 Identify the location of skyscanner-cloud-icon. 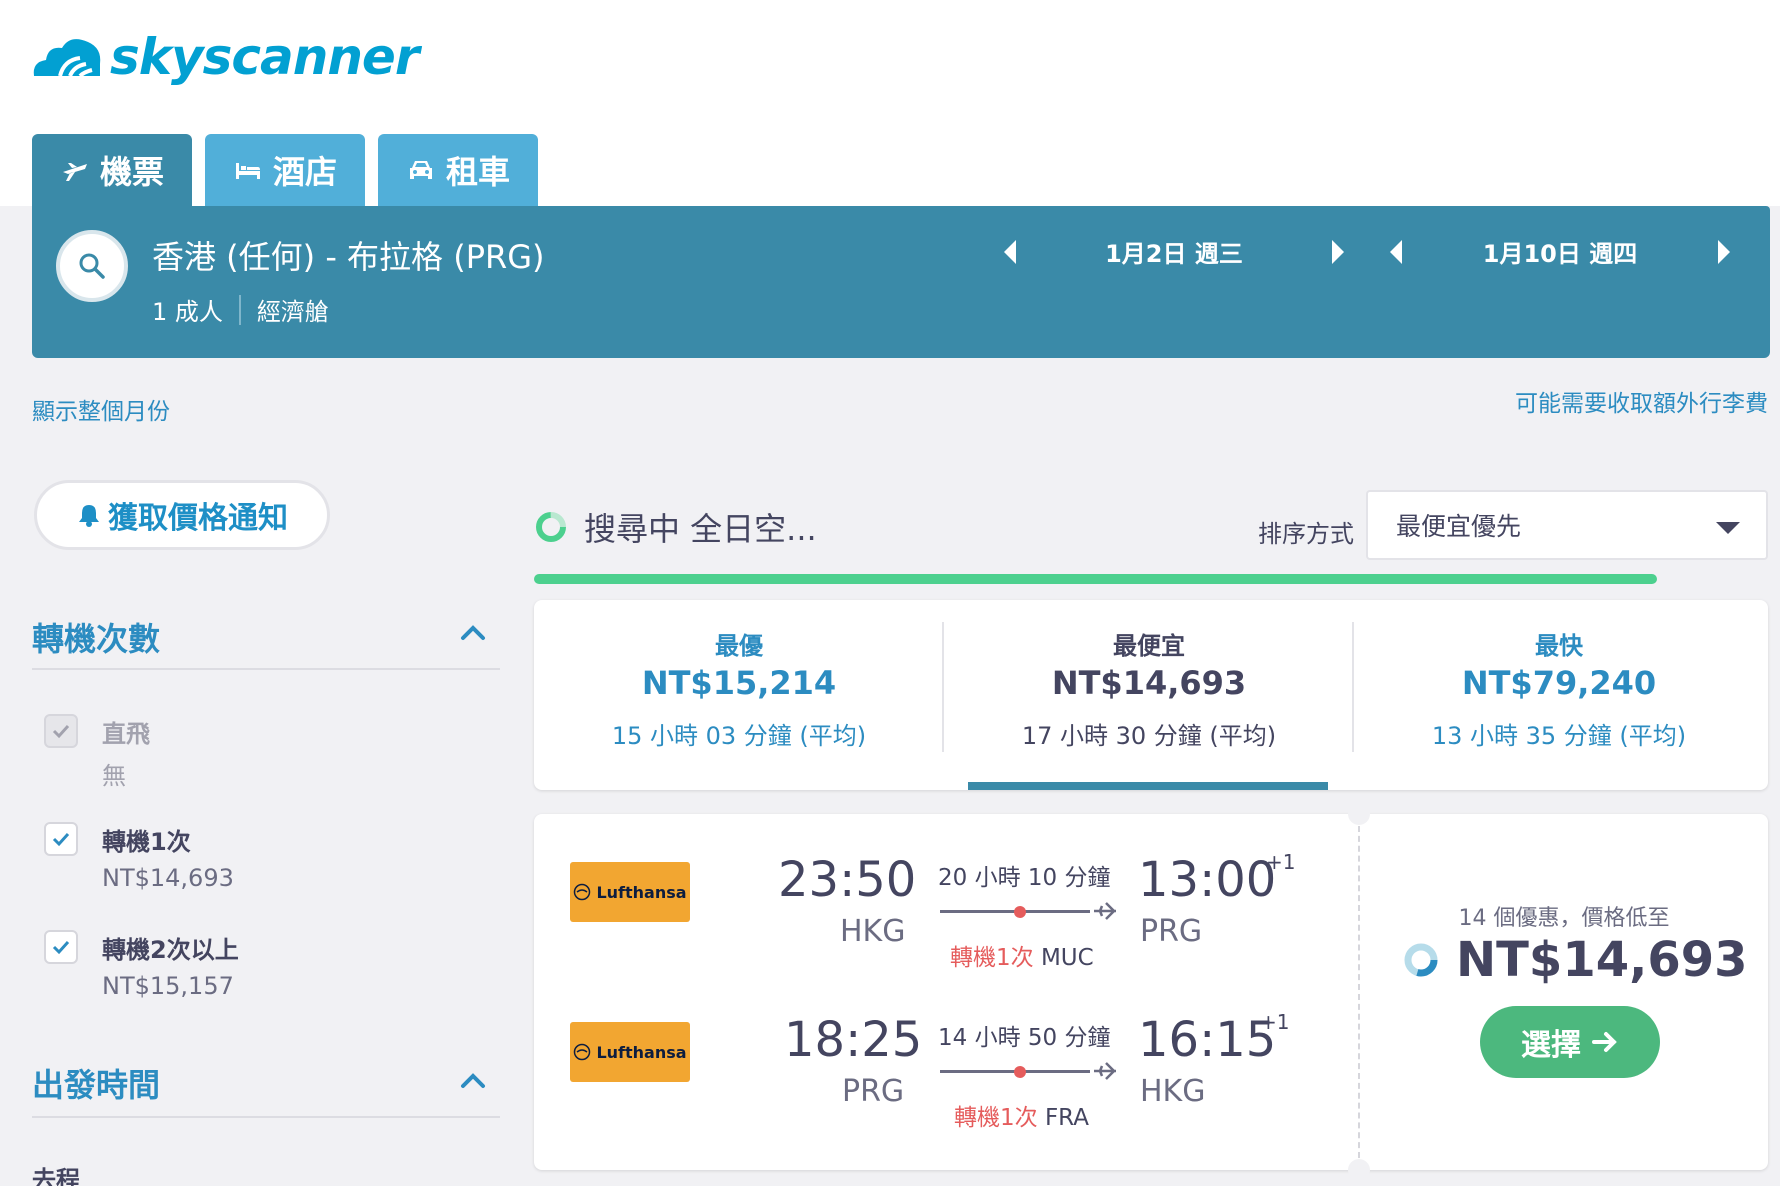
(67, 58).